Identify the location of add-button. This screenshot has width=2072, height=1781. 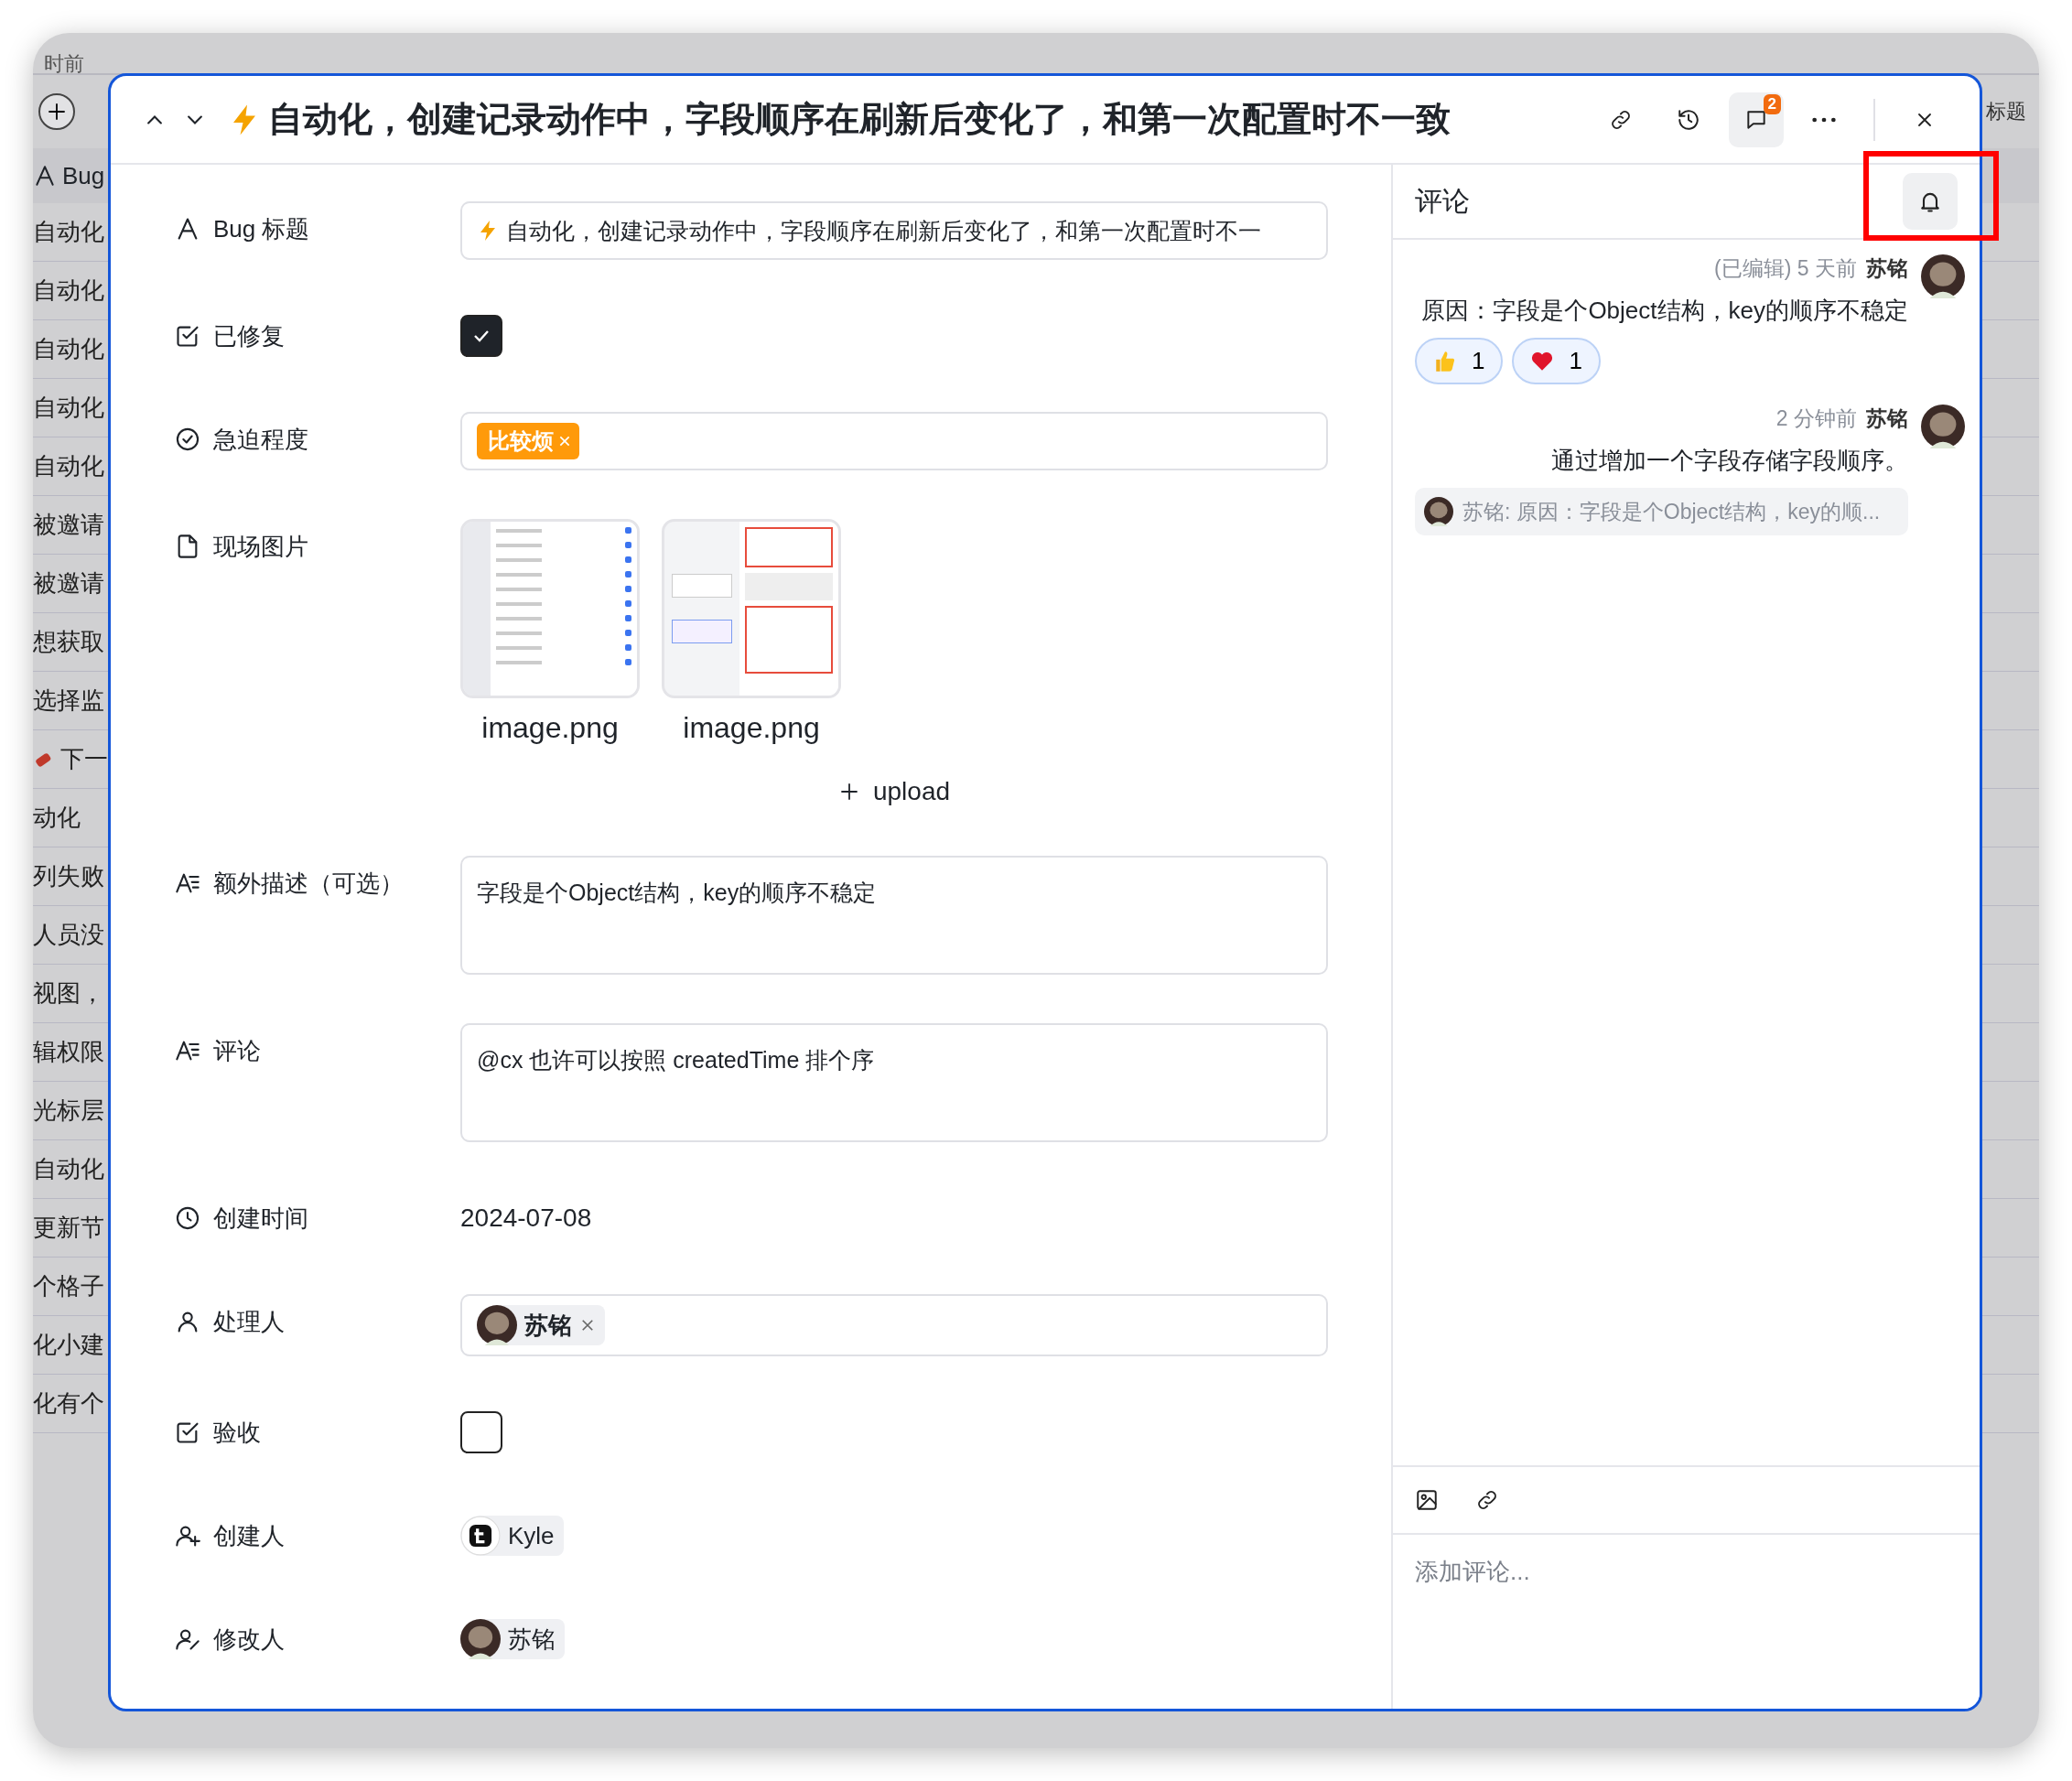
(56, 111).